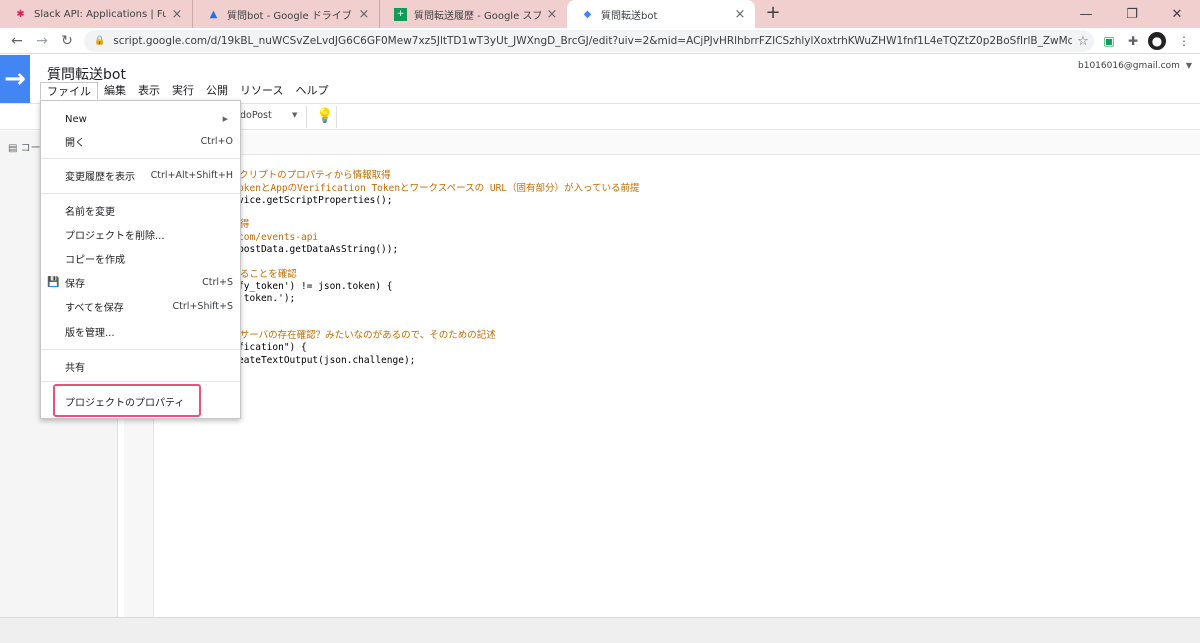 The height and width of the screenshot is (643, 1200). I want to click on menu-item-save: 💾 保存 Ctrl+S, so click(140, 282).